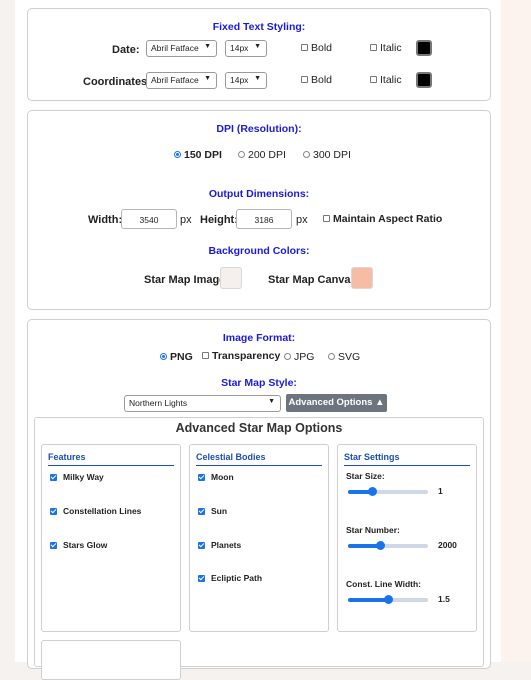 This screenshot has width=531, height=680. What do you see at coordinates (362, 278) in the screenshot?
I see `star-map-canvas-color-picker` at bounding box center [362, 278].